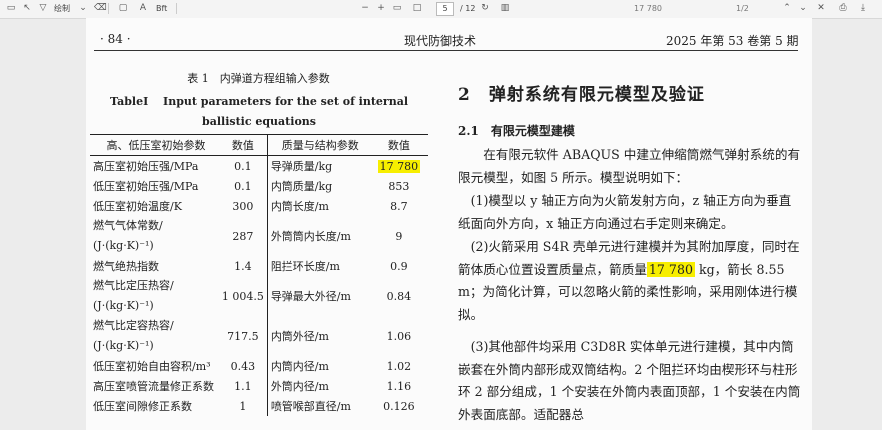 This screenshot has height=430, width=882. I want to click on param-name: 低压室初始温度/K, so click(154, 206).